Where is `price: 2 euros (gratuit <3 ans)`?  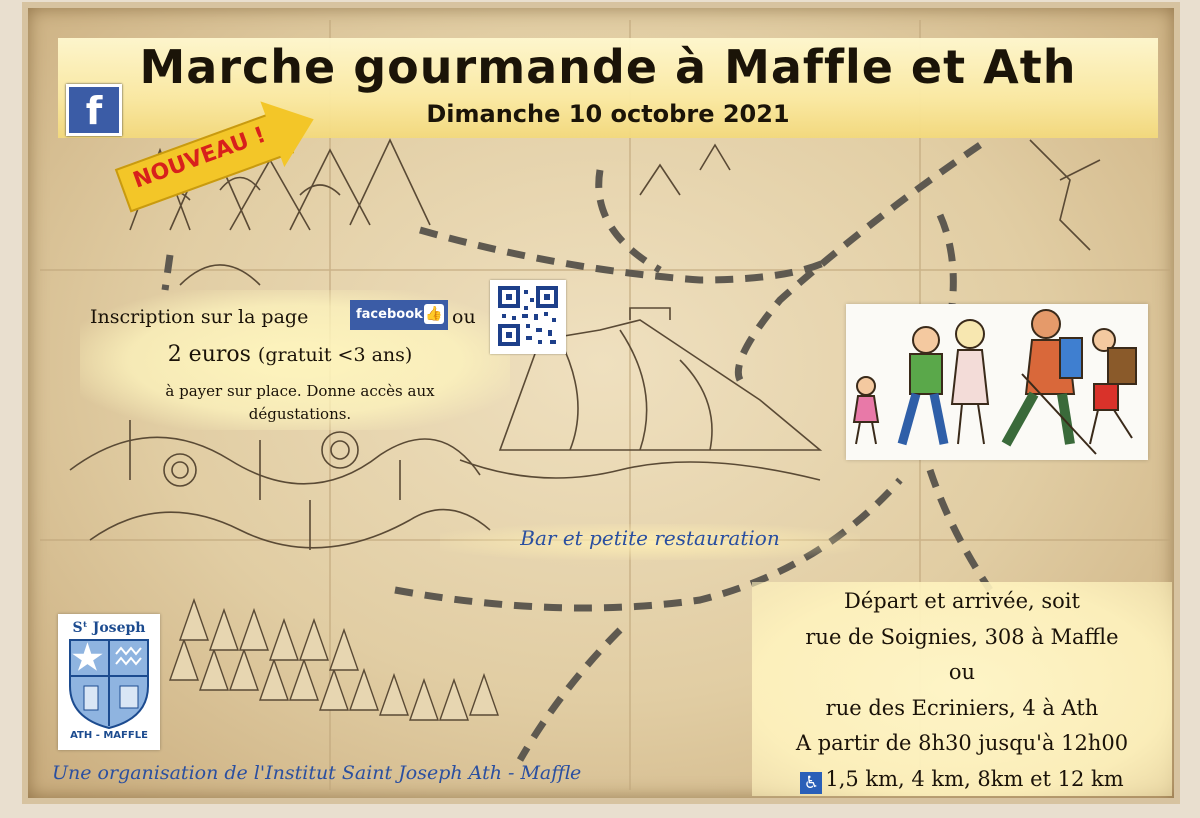 price: 2 euros (gratuit <3 ans) is located at coordinates (290, 354).